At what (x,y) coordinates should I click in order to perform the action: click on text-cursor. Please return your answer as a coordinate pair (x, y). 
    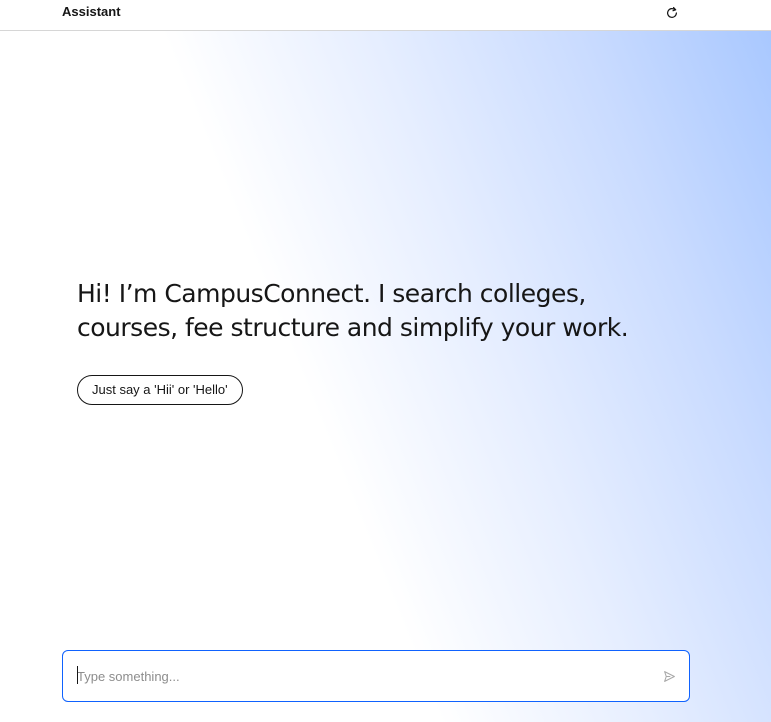
    Looking at the image, I should click on (77, 675).